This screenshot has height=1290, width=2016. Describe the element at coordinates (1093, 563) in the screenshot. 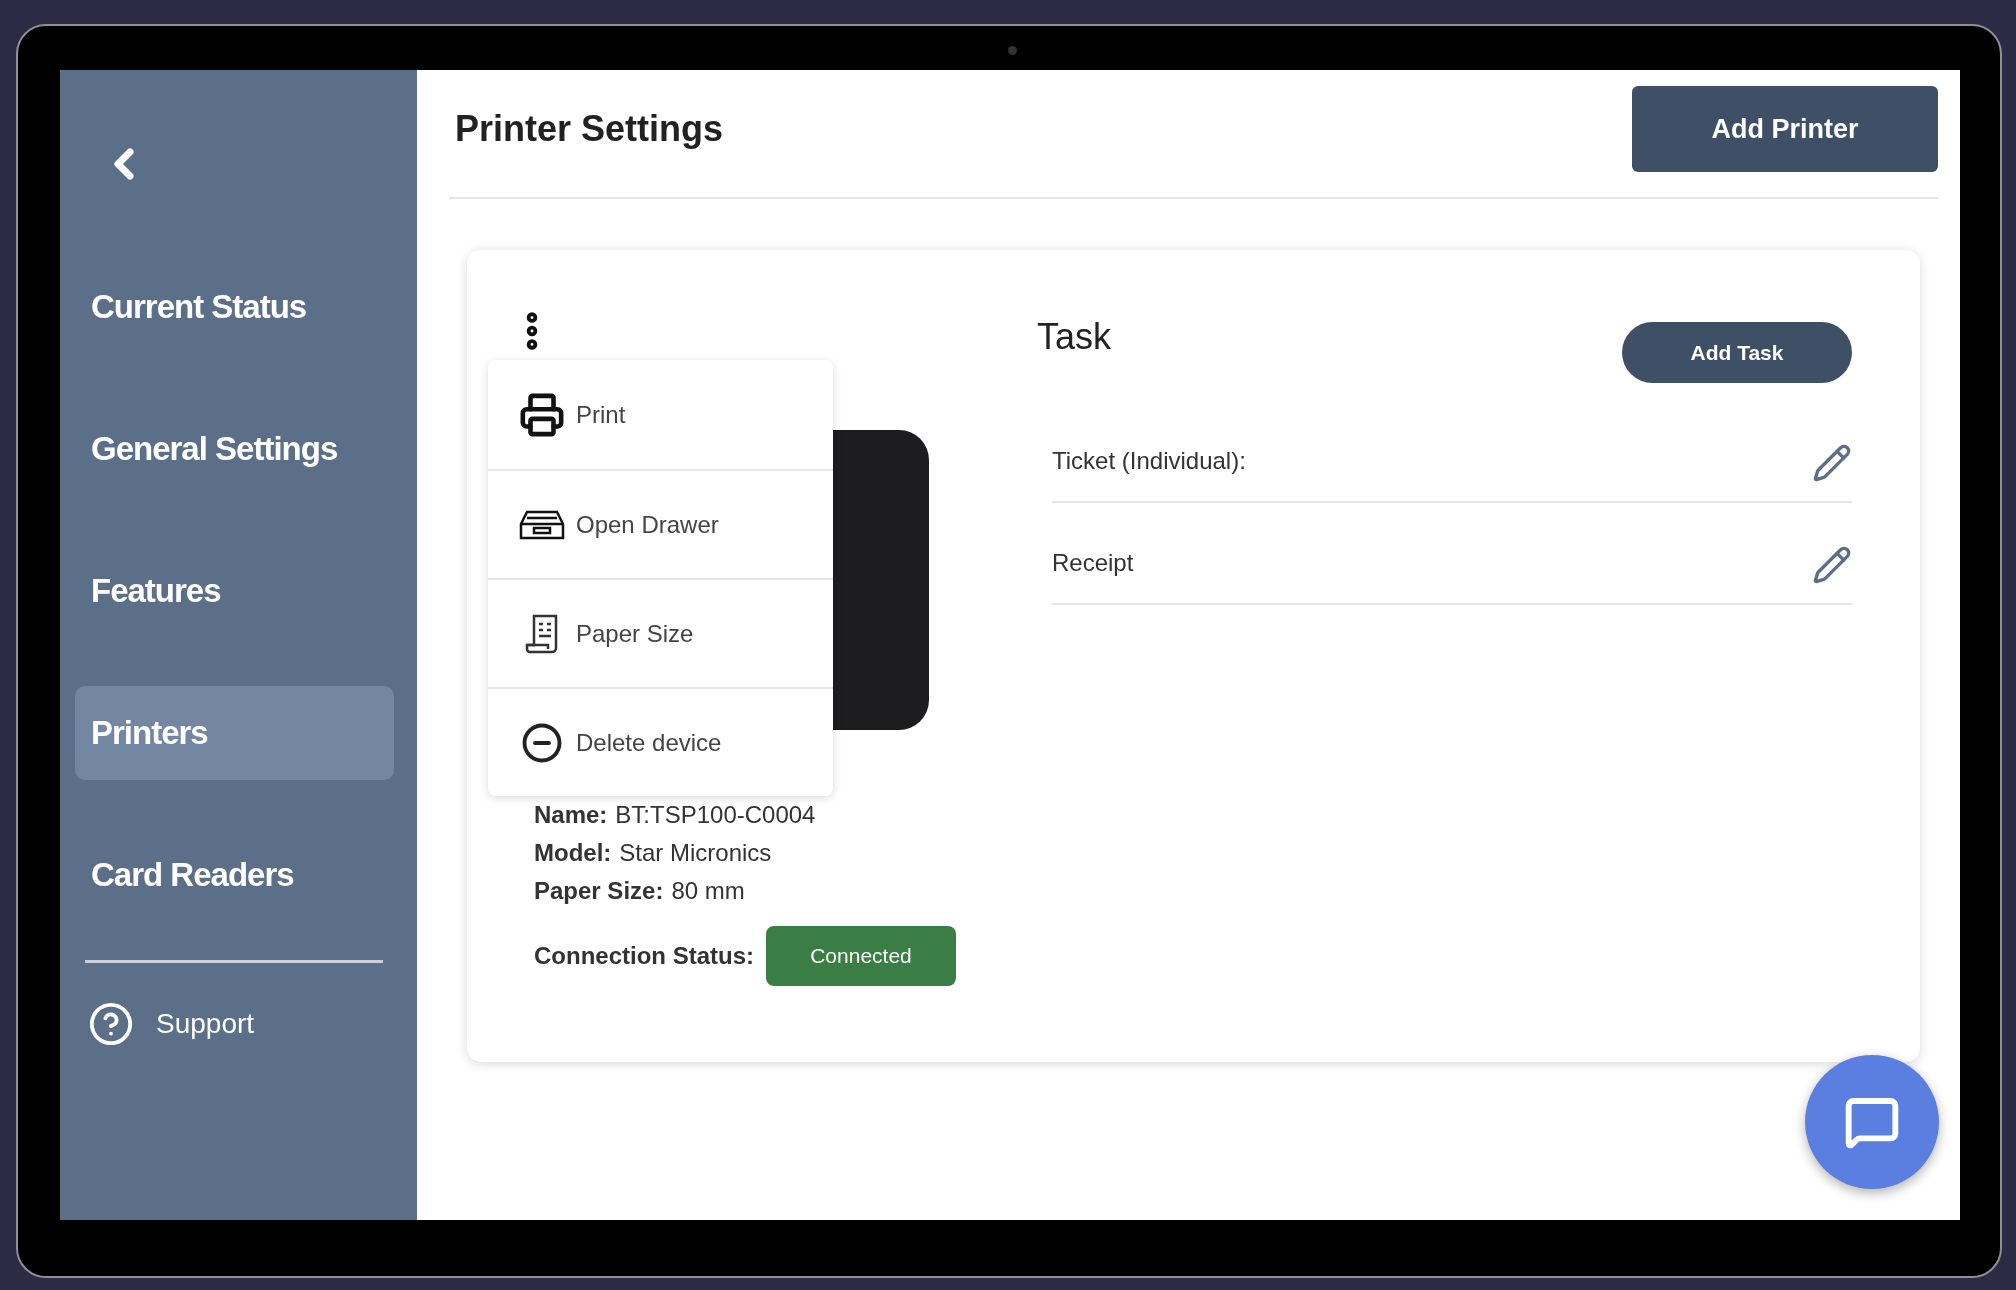

I see `task-label: Receipt` at that location.